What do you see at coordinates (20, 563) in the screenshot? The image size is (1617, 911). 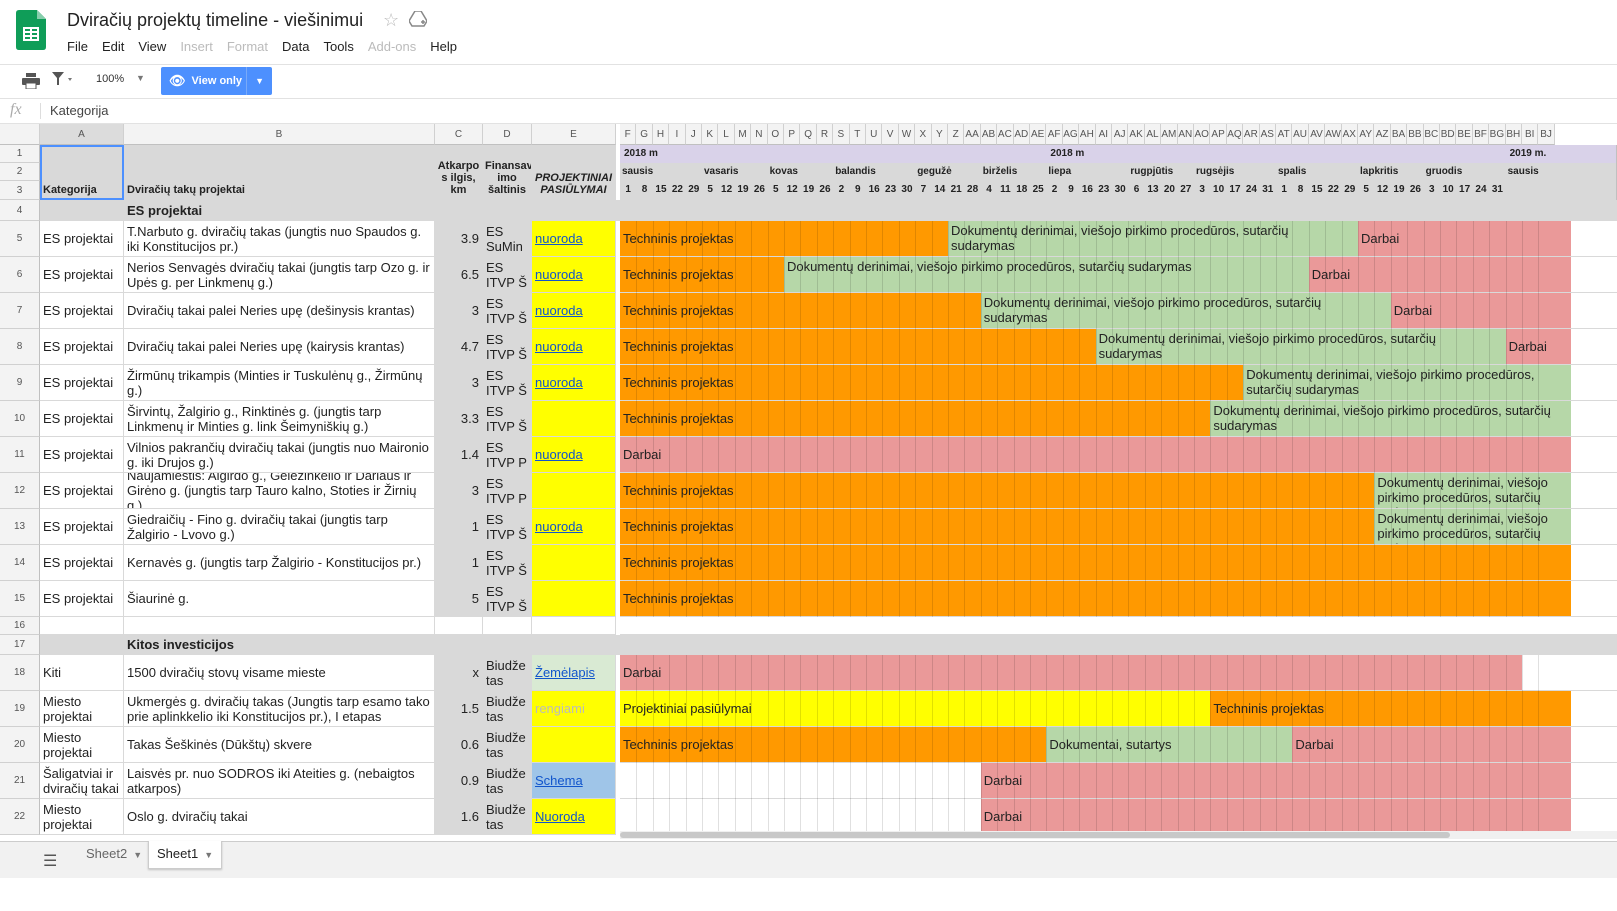 I see `row-header: 14` at bounding box center [20, 563].